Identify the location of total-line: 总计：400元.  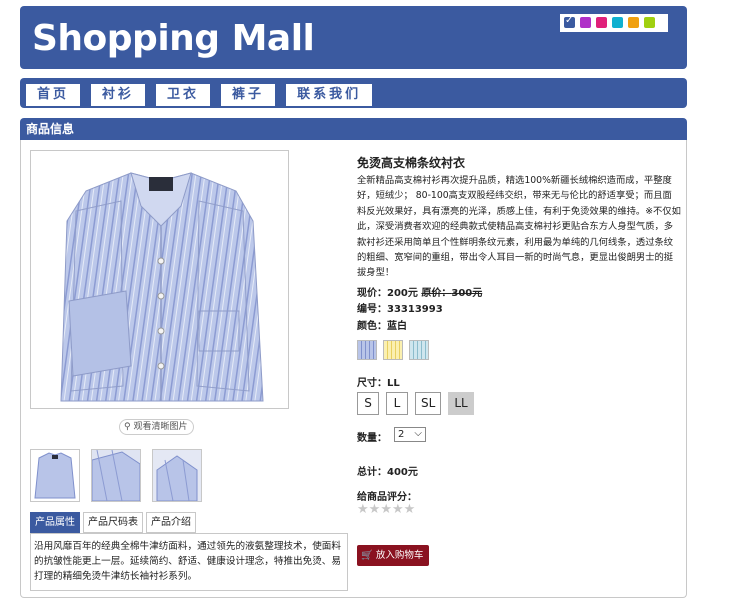
(387, 470).